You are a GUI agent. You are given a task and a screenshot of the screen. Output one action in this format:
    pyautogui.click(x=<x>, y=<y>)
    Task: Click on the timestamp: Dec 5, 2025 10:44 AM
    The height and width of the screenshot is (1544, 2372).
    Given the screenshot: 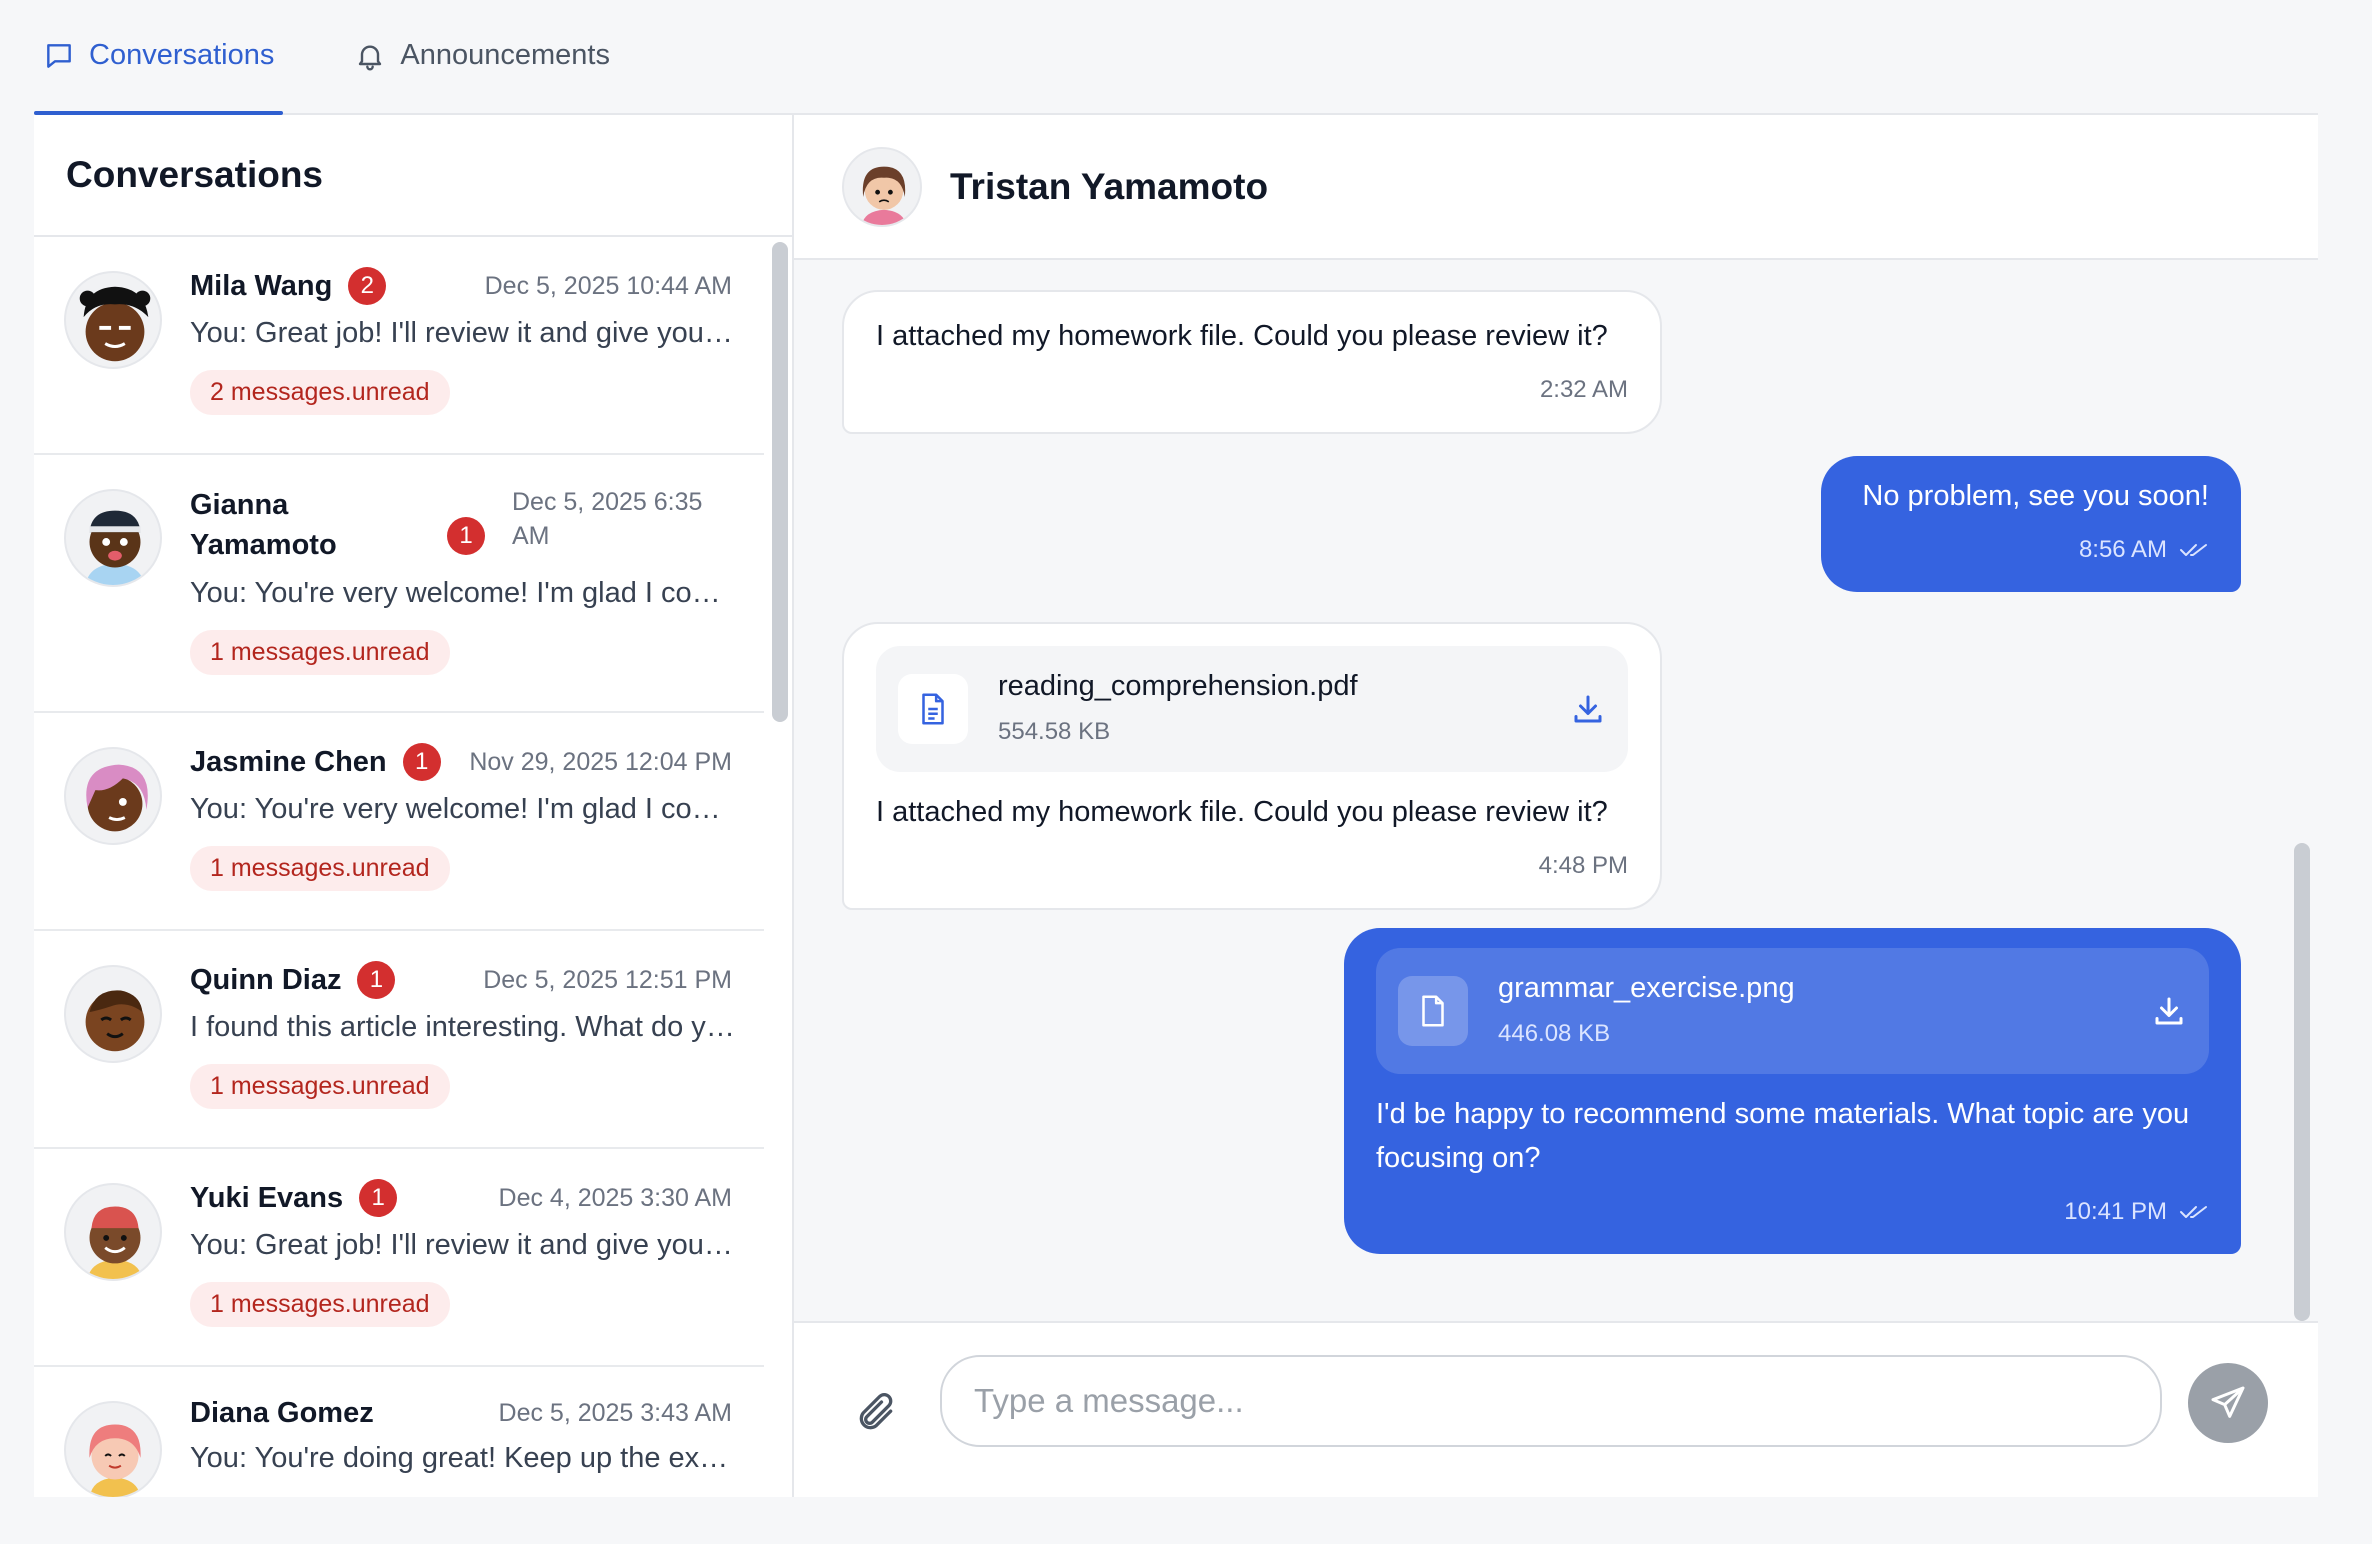 What is the action you would take?
    pyautogui.click(x=608, y=285)
    